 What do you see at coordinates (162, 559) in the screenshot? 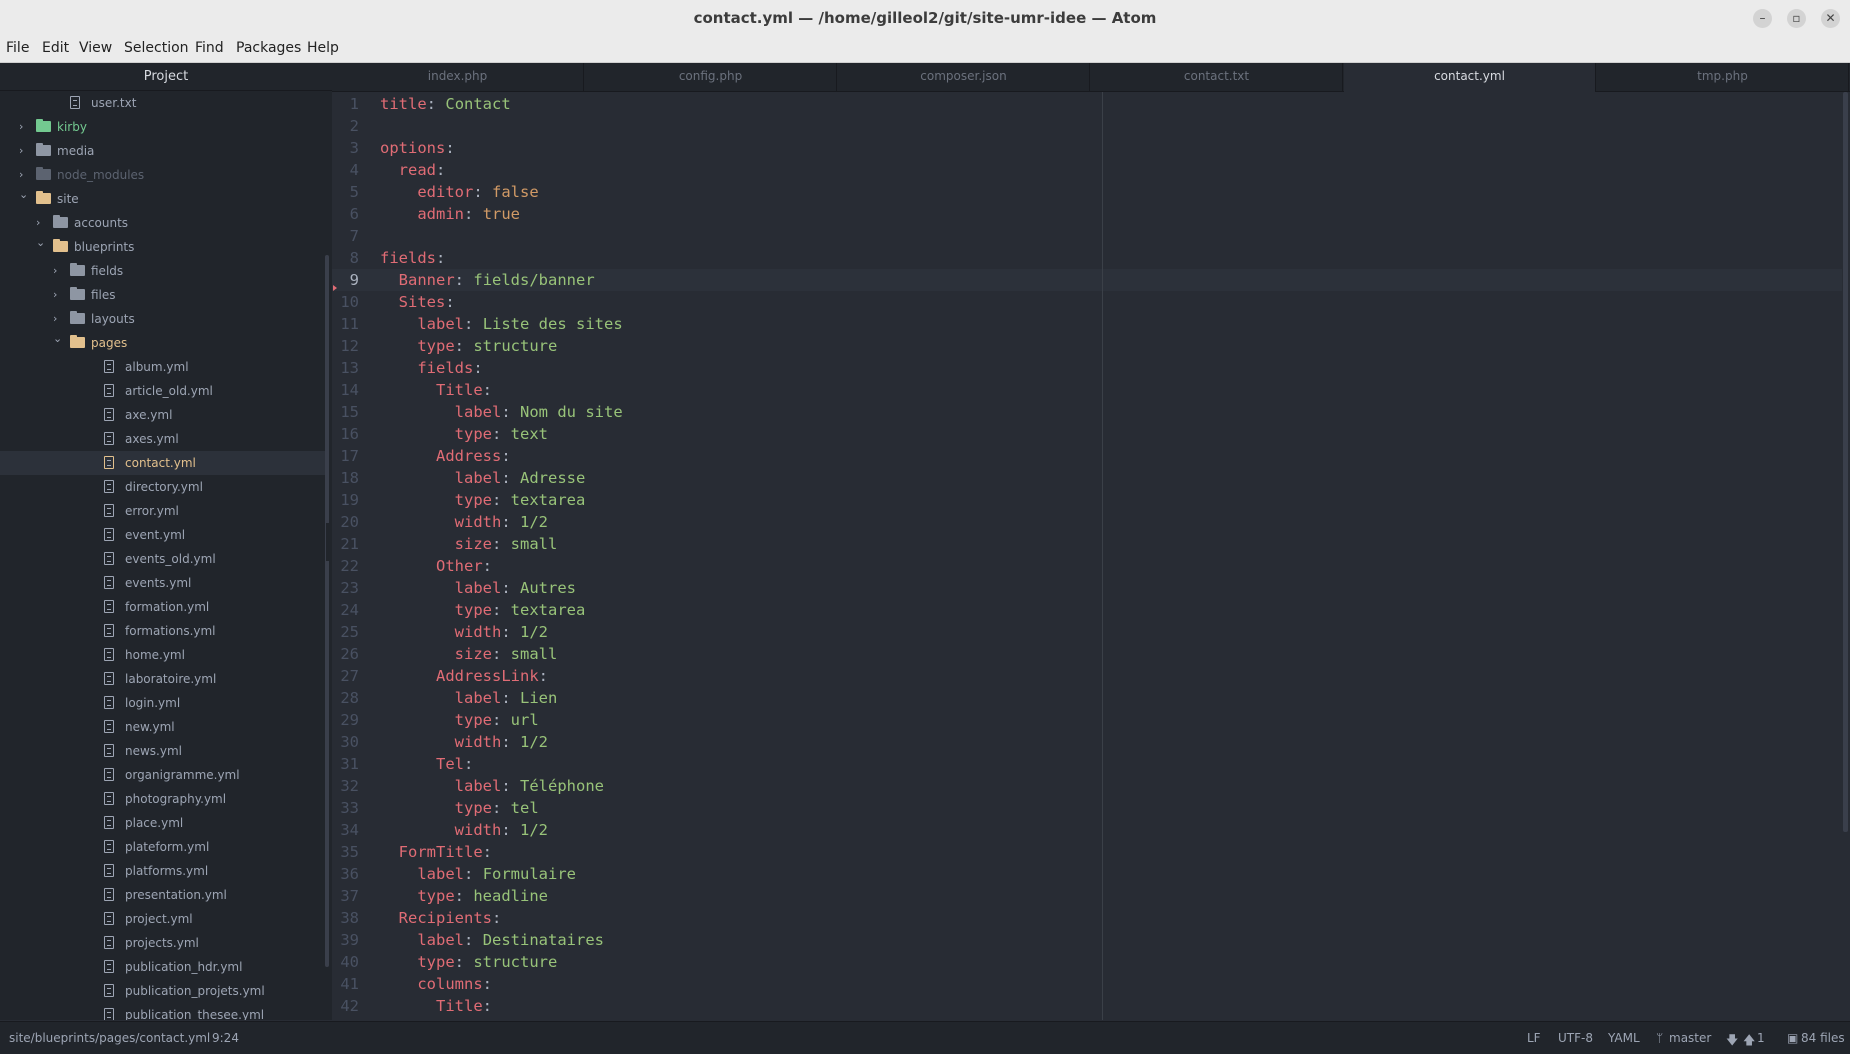
I see `tree-file: events_old.yml` at bounding box center [162, 559].